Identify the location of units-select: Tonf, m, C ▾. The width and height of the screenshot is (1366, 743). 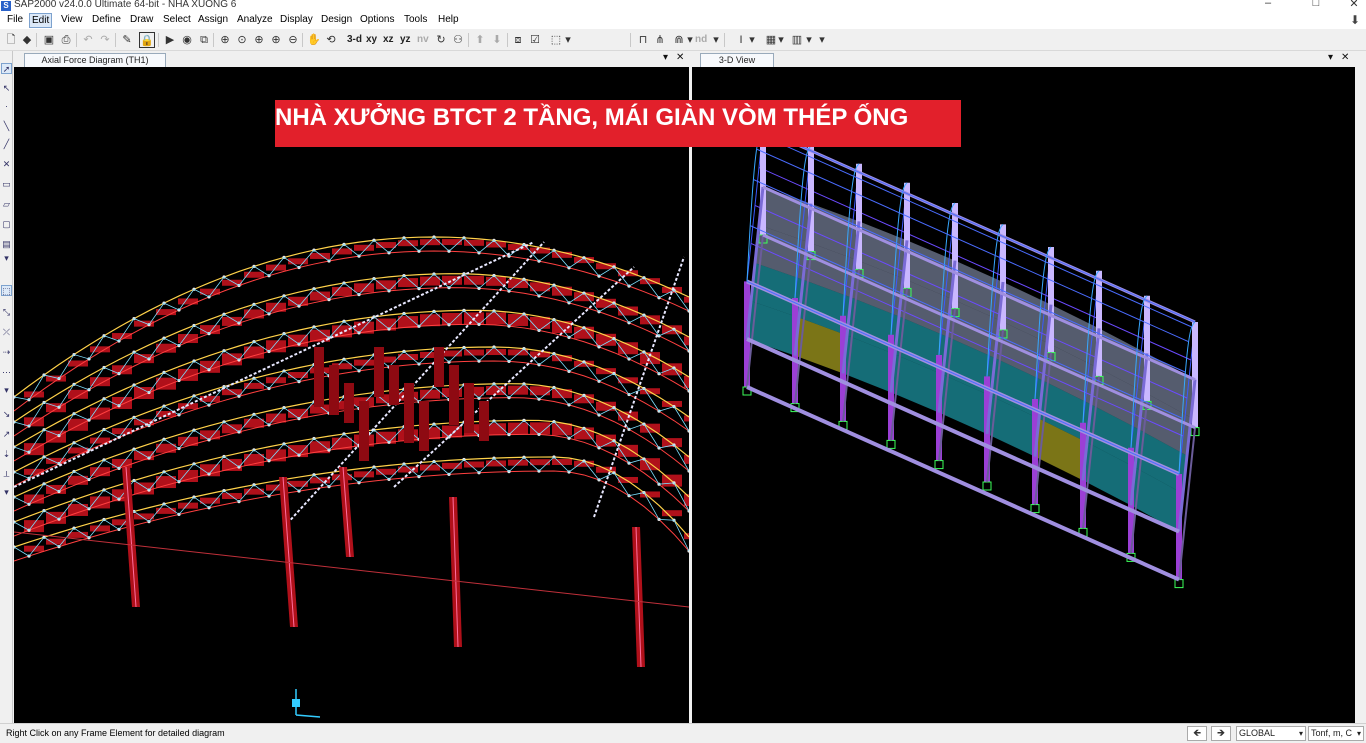
(1336, 733).